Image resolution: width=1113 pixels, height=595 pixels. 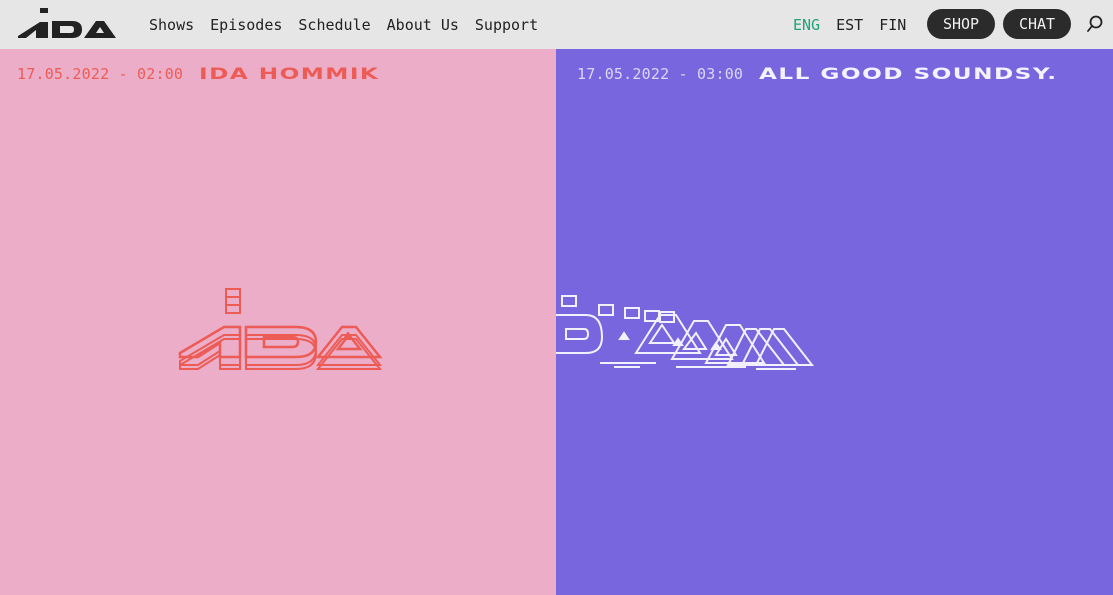 I want to click on show-datetime: 17.05.2022 - 02:00, so click(x=100, y=73).